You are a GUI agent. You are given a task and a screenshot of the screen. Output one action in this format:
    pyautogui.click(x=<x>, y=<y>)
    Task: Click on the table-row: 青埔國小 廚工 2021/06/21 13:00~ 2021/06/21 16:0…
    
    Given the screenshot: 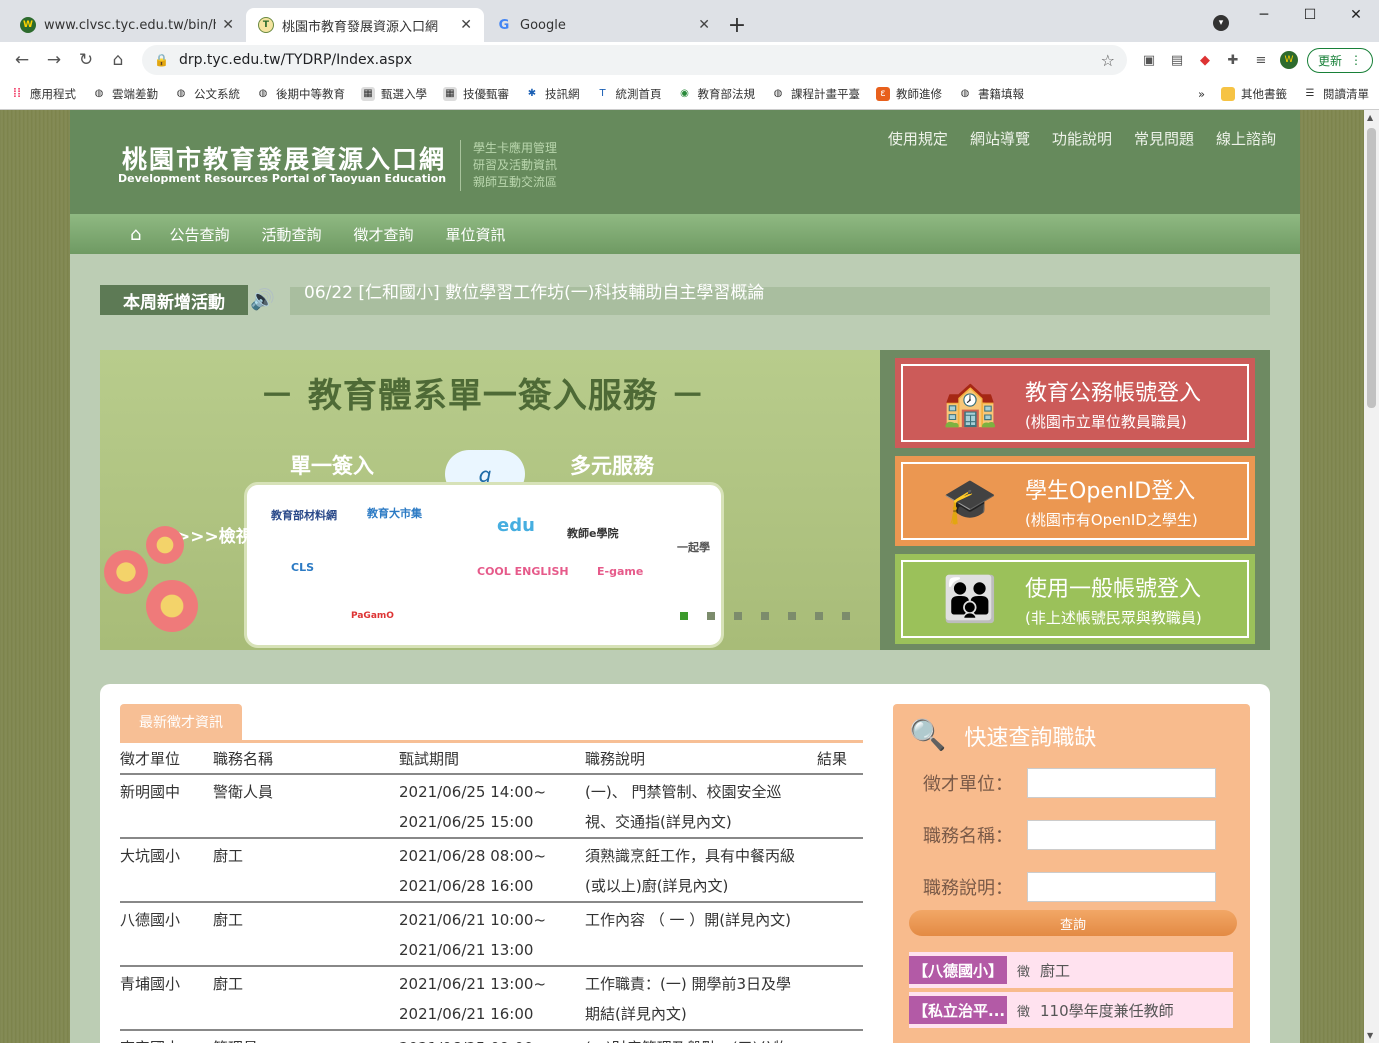 What is the action you would take?
    pyautogui.click(x=491, y=998)
    